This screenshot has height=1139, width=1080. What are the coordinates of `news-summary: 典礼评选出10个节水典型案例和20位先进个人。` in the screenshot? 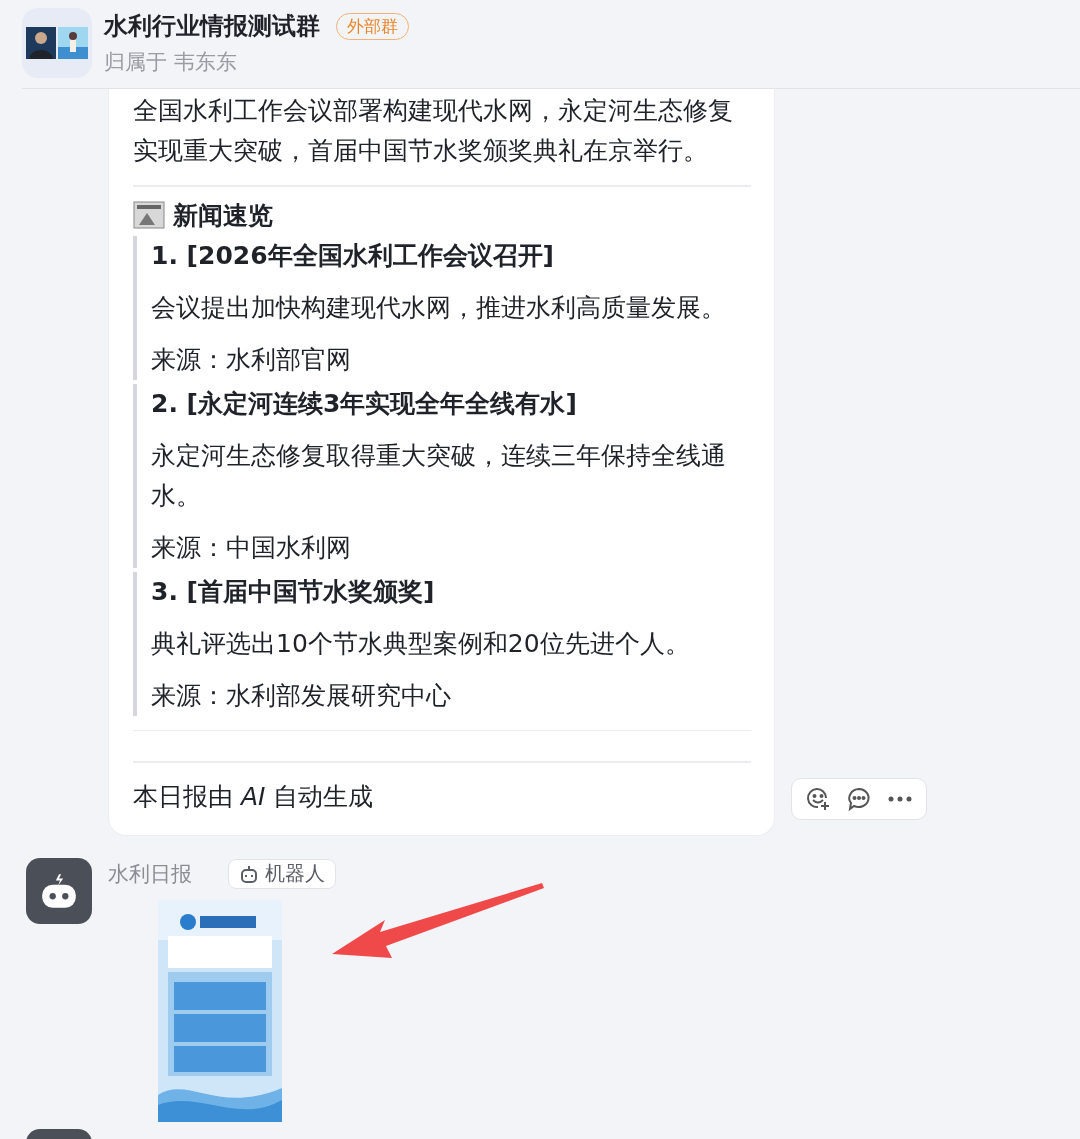 It's located at (421, 643).